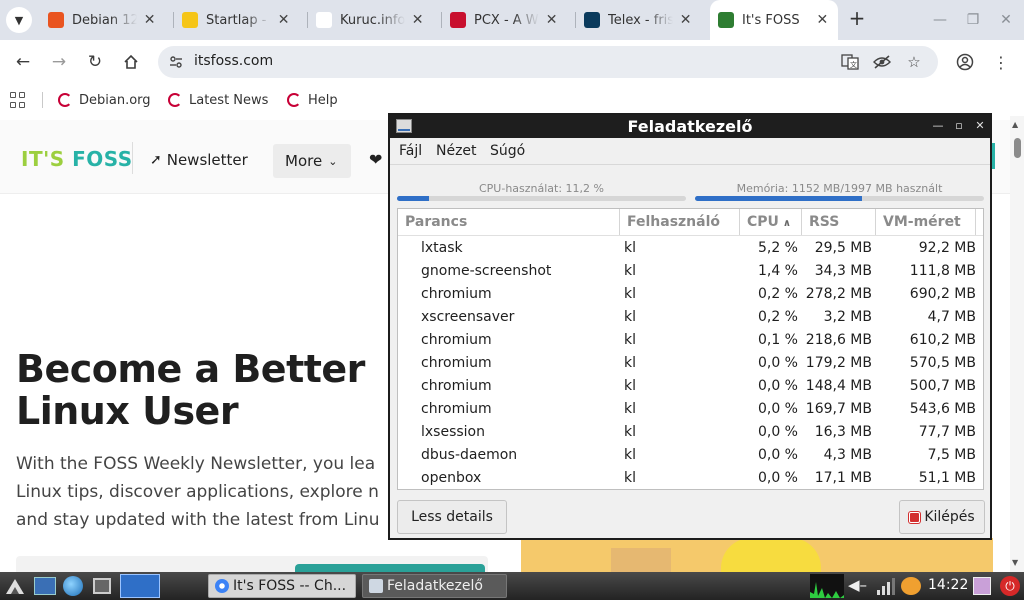 The width and height of the screenshot is (1024, 600). What do you see at coordinates (199, 160) in the screenshot?
I see `newsletter-link: ➚ Newsletter` at bounding box center [199, 160].